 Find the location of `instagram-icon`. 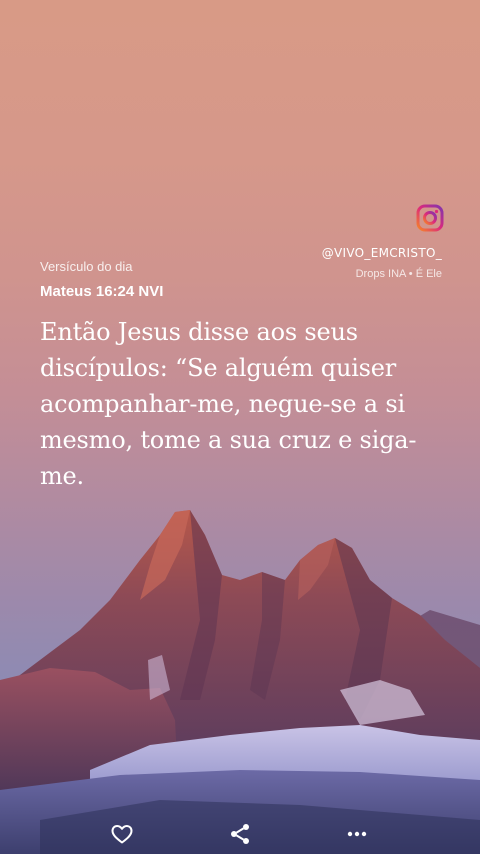

instagram-icon is located at coordinates (430, 218).